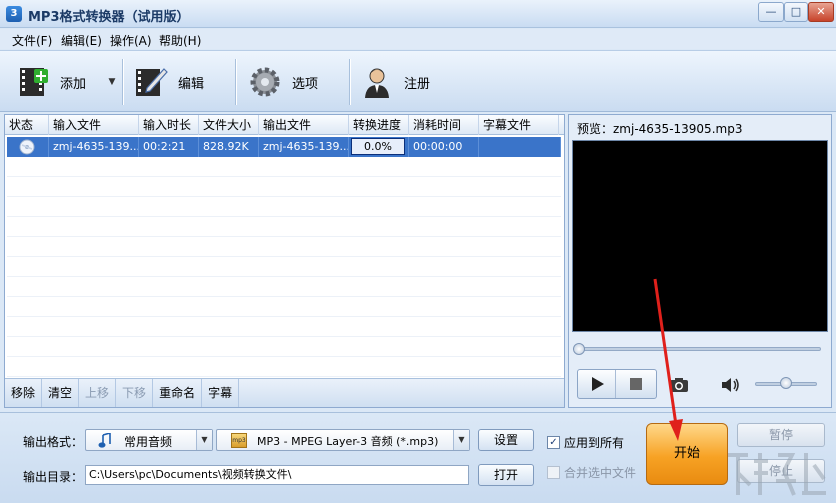  What do you see at coordinates (221, 393) in the screenshot?
I see `subtitle-button: 字幕` at bounding box center [221, 393].